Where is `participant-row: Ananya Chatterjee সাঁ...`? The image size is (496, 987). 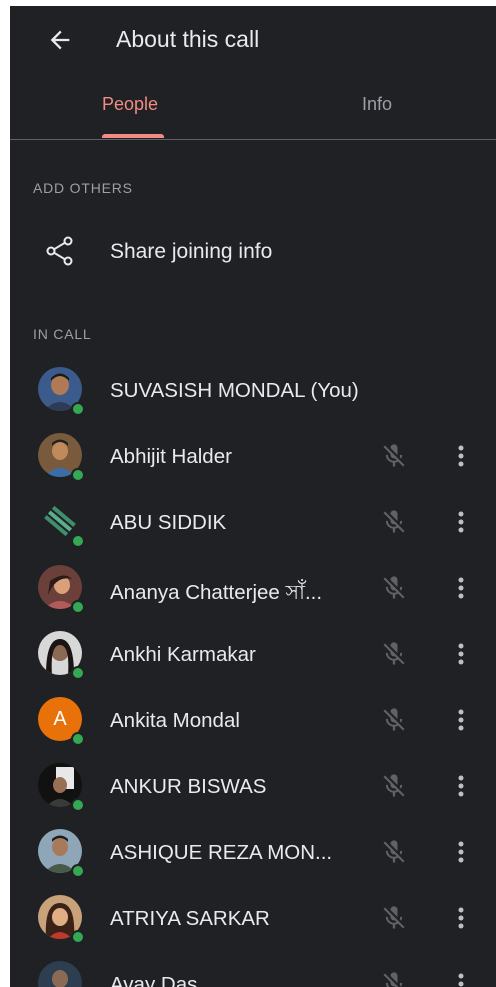 participant-row: Ananya Chatterjee সাঁ... is located at coordinates (253, 588).